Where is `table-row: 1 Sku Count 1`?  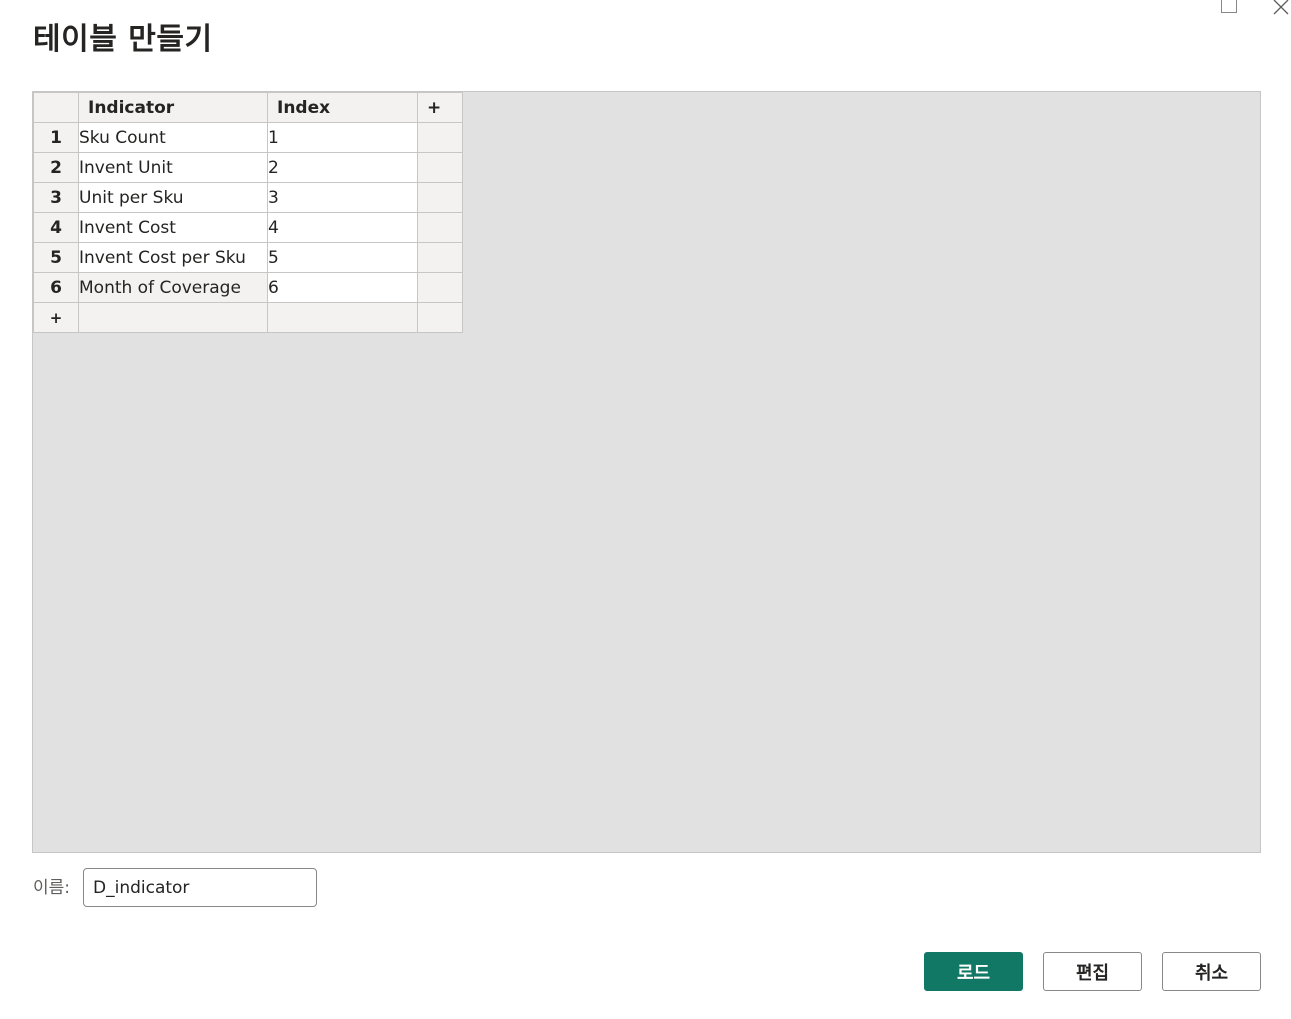 table-row: 1 Sku Count 1 is located at coordinates (248, 137).